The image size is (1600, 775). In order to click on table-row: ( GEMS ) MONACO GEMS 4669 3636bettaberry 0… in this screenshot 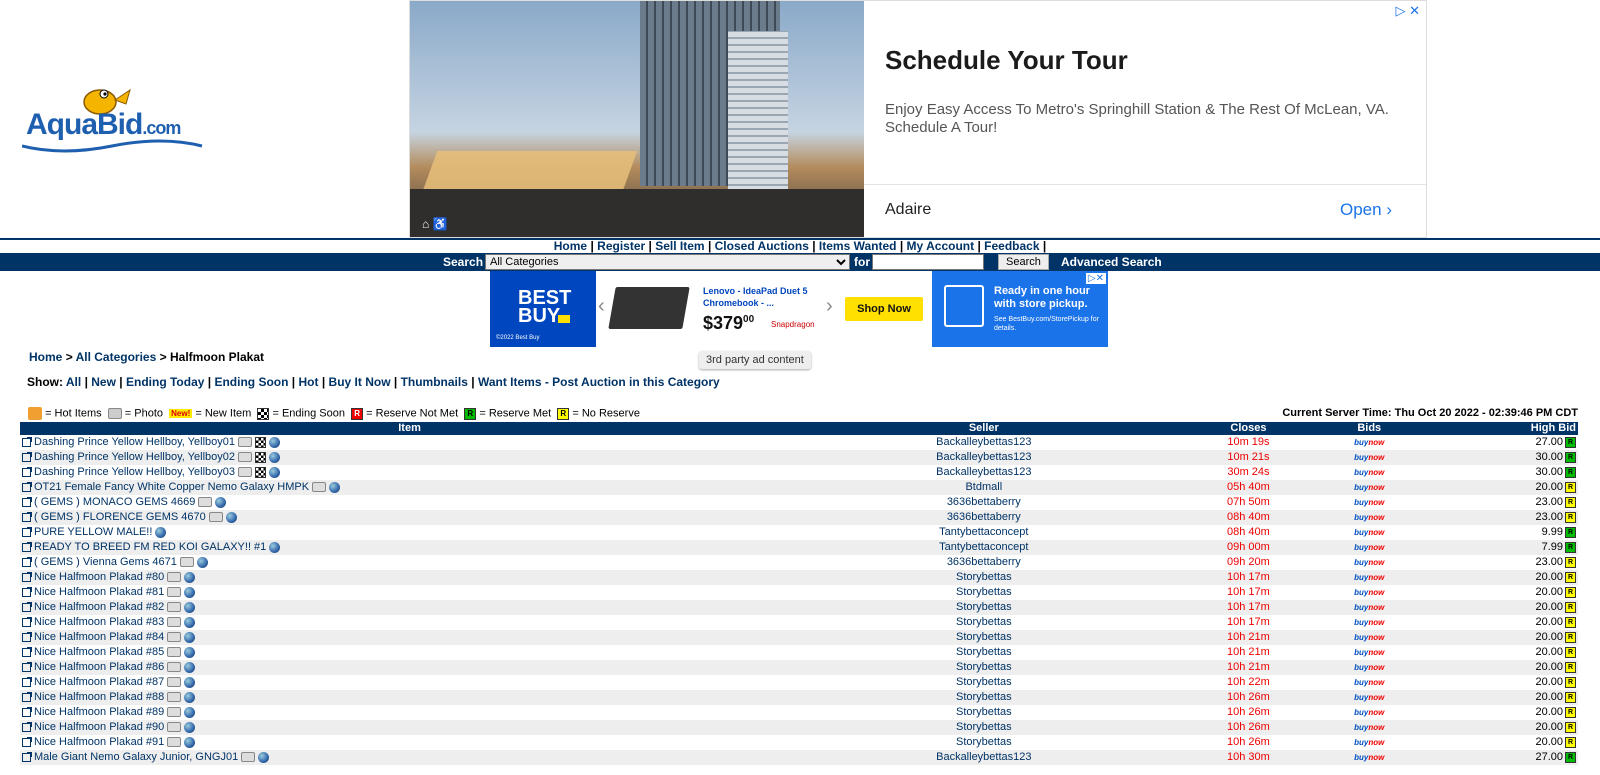, I will do `click(799, 502)`.